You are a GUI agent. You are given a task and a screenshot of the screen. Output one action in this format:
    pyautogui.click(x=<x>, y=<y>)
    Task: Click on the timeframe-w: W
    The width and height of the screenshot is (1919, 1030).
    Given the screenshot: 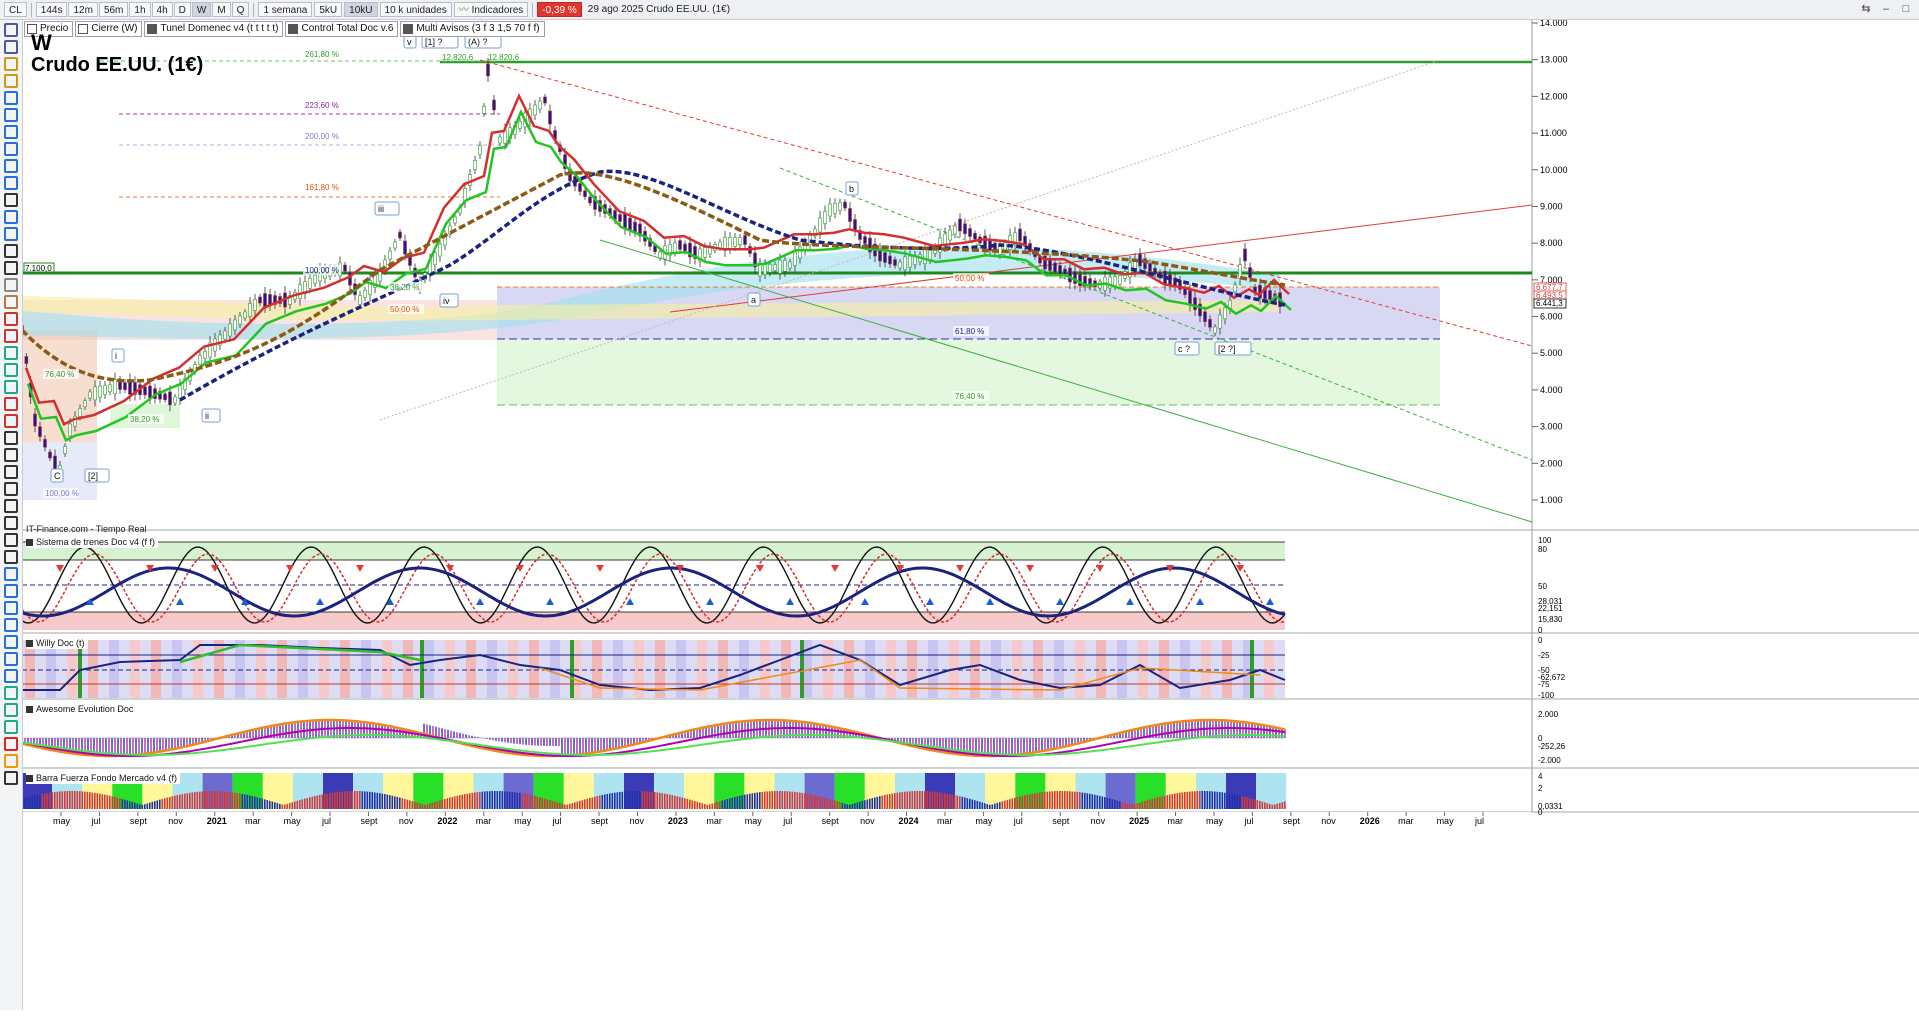 What is the action you would take?
    pyautogui.click(x=201, y=9)
    